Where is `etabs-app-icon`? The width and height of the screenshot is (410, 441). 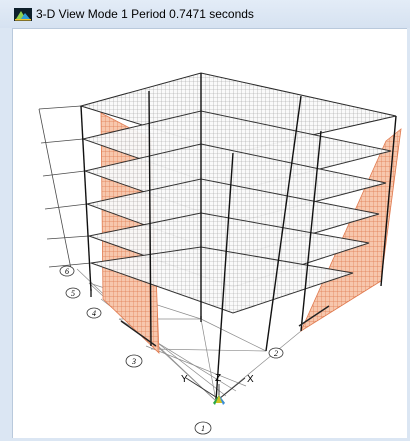
etabs-app-icon is located at coordinates (23, 14).